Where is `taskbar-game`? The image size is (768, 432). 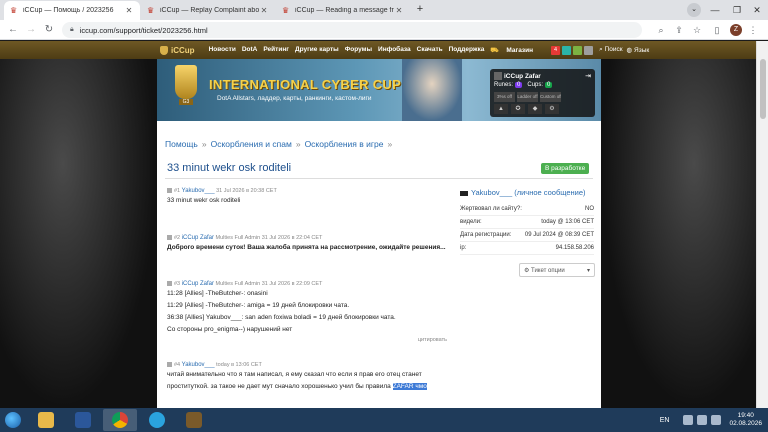
taskbar-game is located at coordinates (194, 420).